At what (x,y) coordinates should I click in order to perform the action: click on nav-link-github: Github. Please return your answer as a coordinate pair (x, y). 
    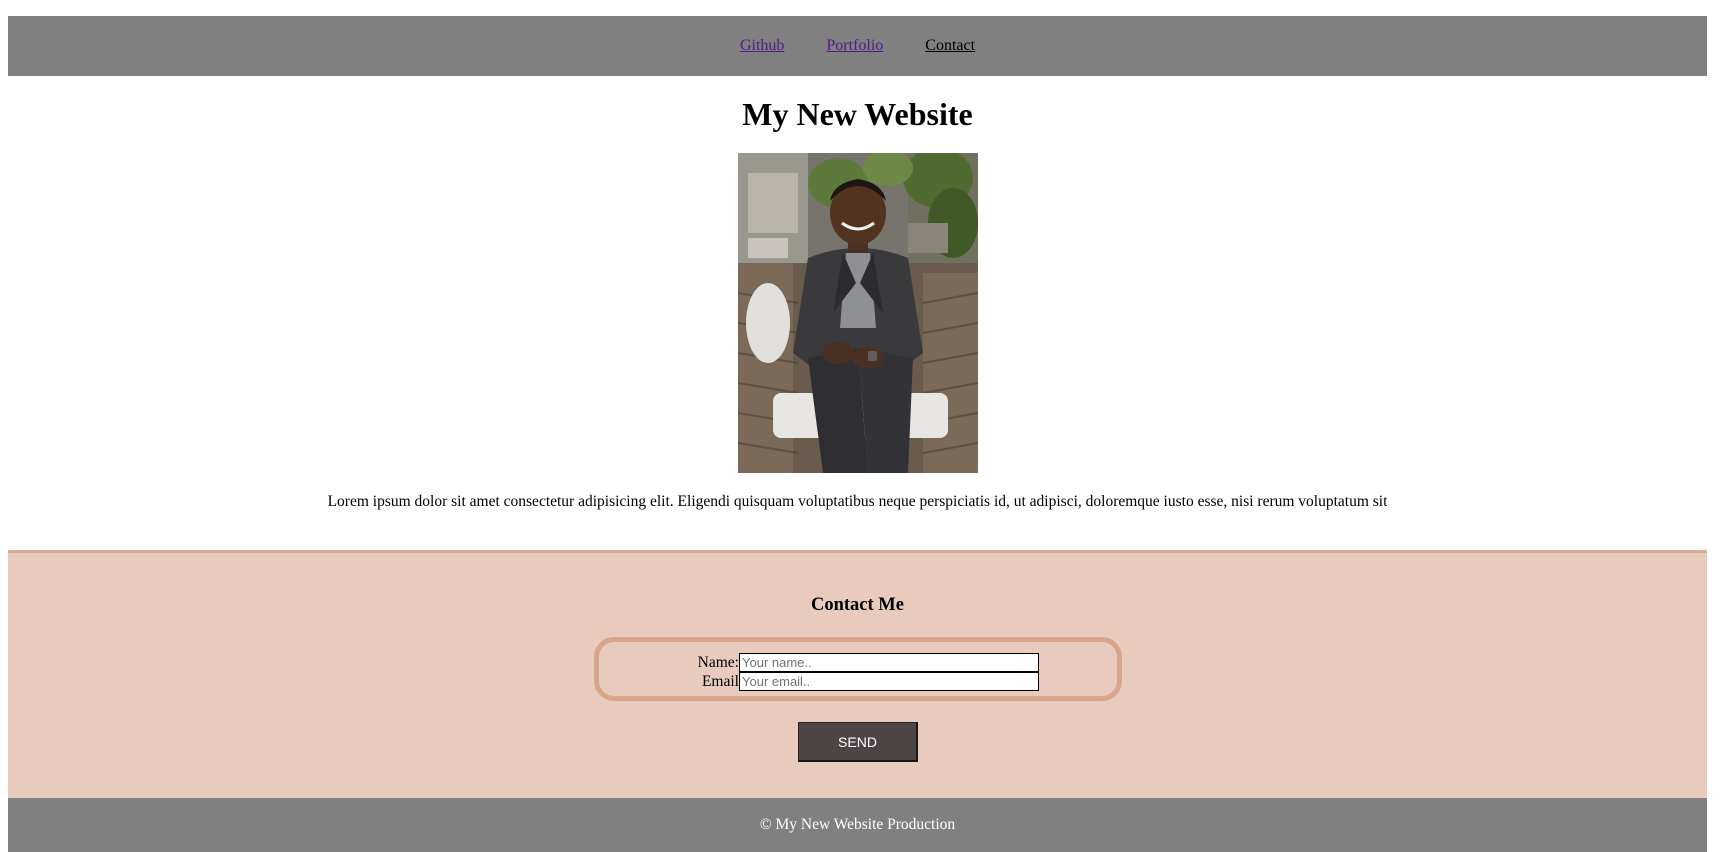
    Looking at the image, I should click on (762, 46).